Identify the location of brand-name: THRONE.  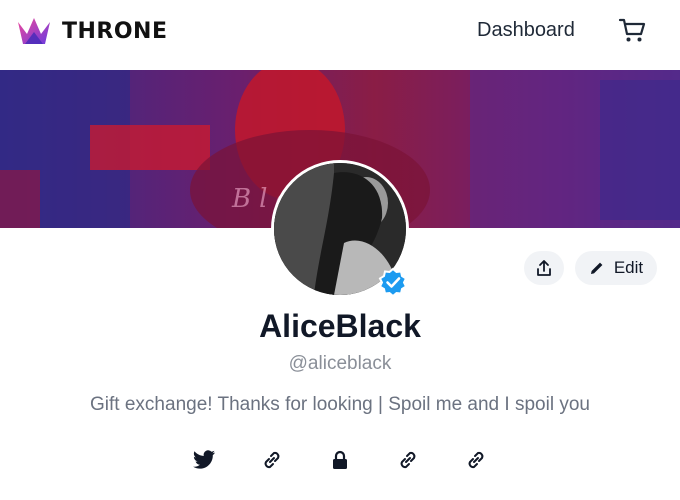
(115, 31).